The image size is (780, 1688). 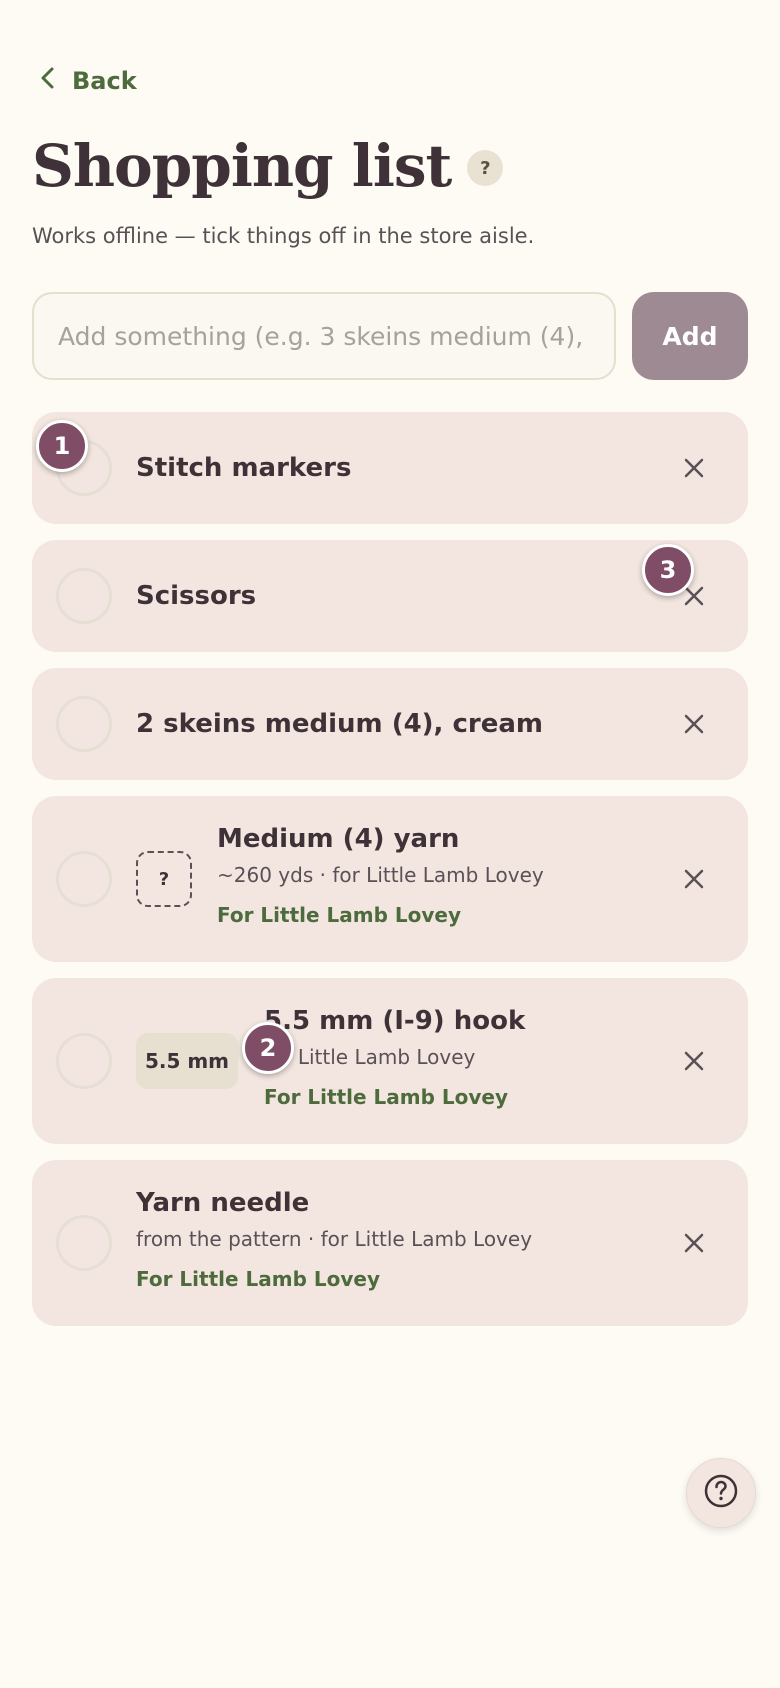 I want to click on title-row: Shopping list ?, so click(x=268, y=166).